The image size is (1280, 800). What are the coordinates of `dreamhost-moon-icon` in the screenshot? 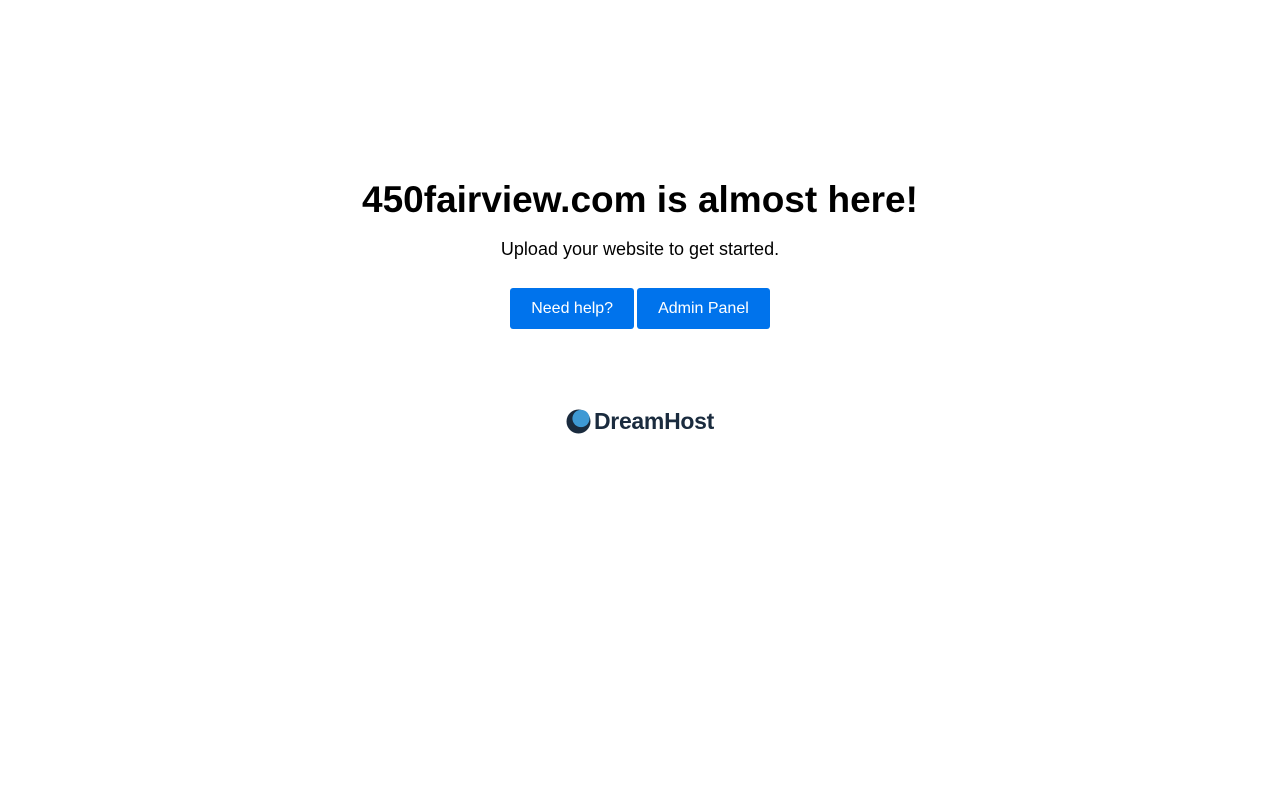 It's located at (578, 421).